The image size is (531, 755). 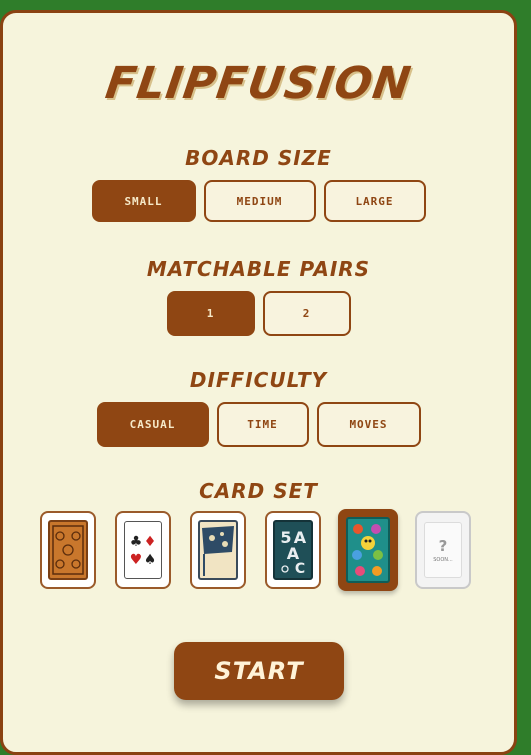 I want to click on map-flag-icon, so click(x=218, y=550).